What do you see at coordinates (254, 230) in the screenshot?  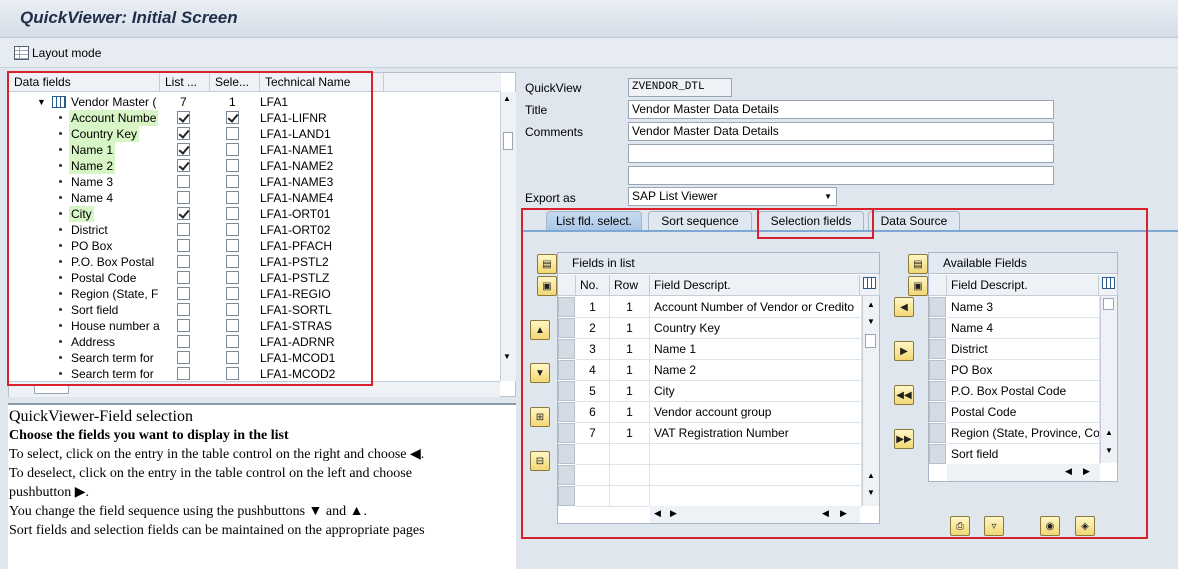 I see `tree-row: District LFA1-ORT02` at bounding box center [254, 230].